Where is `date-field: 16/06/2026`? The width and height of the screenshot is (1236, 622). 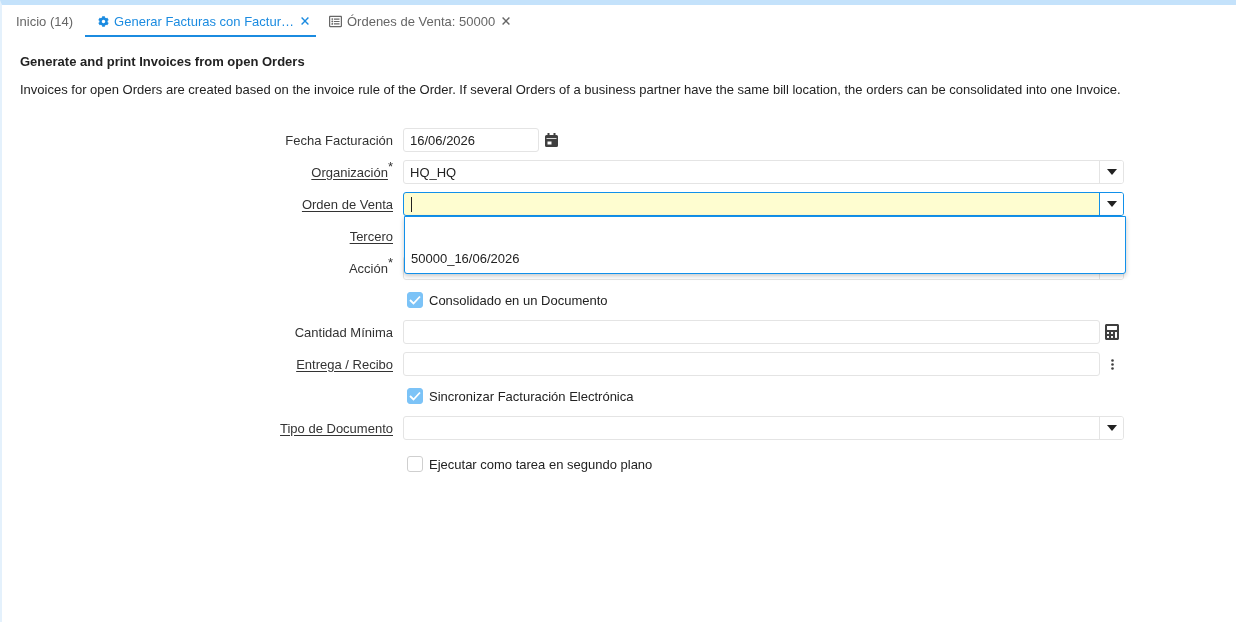
date-field: 16/06/2026 is located at coordinates (471, 140).